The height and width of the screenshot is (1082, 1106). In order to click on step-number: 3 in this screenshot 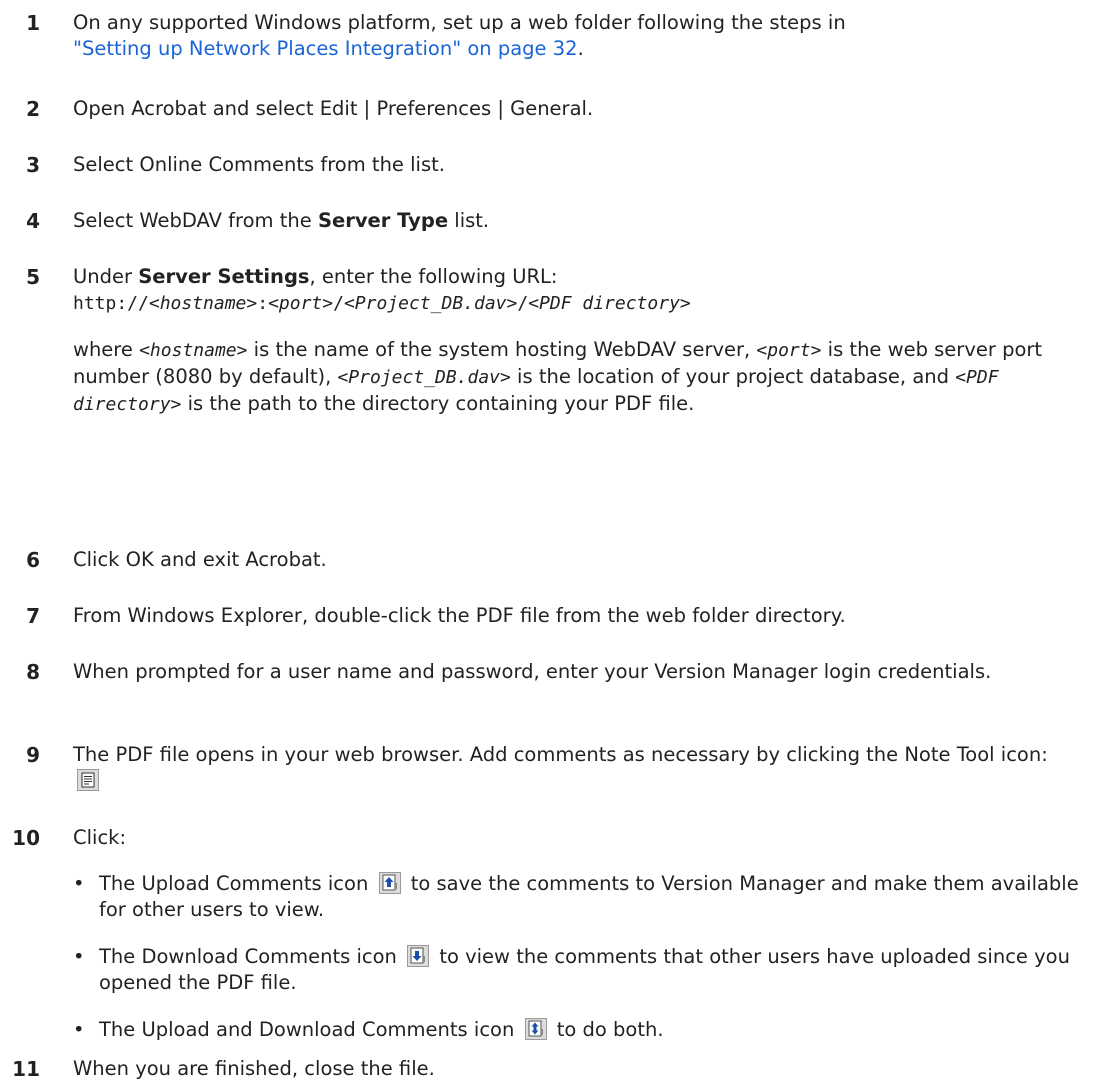, I will do `click(33, 165)`.